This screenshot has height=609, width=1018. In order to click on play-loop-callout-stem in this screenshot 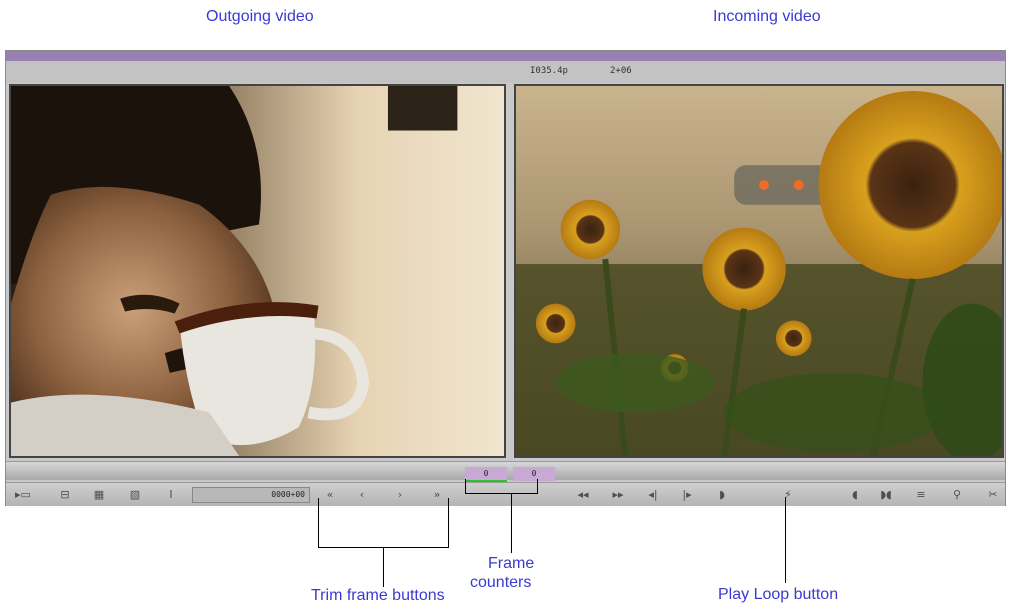, I will do `click(785, 540)`.